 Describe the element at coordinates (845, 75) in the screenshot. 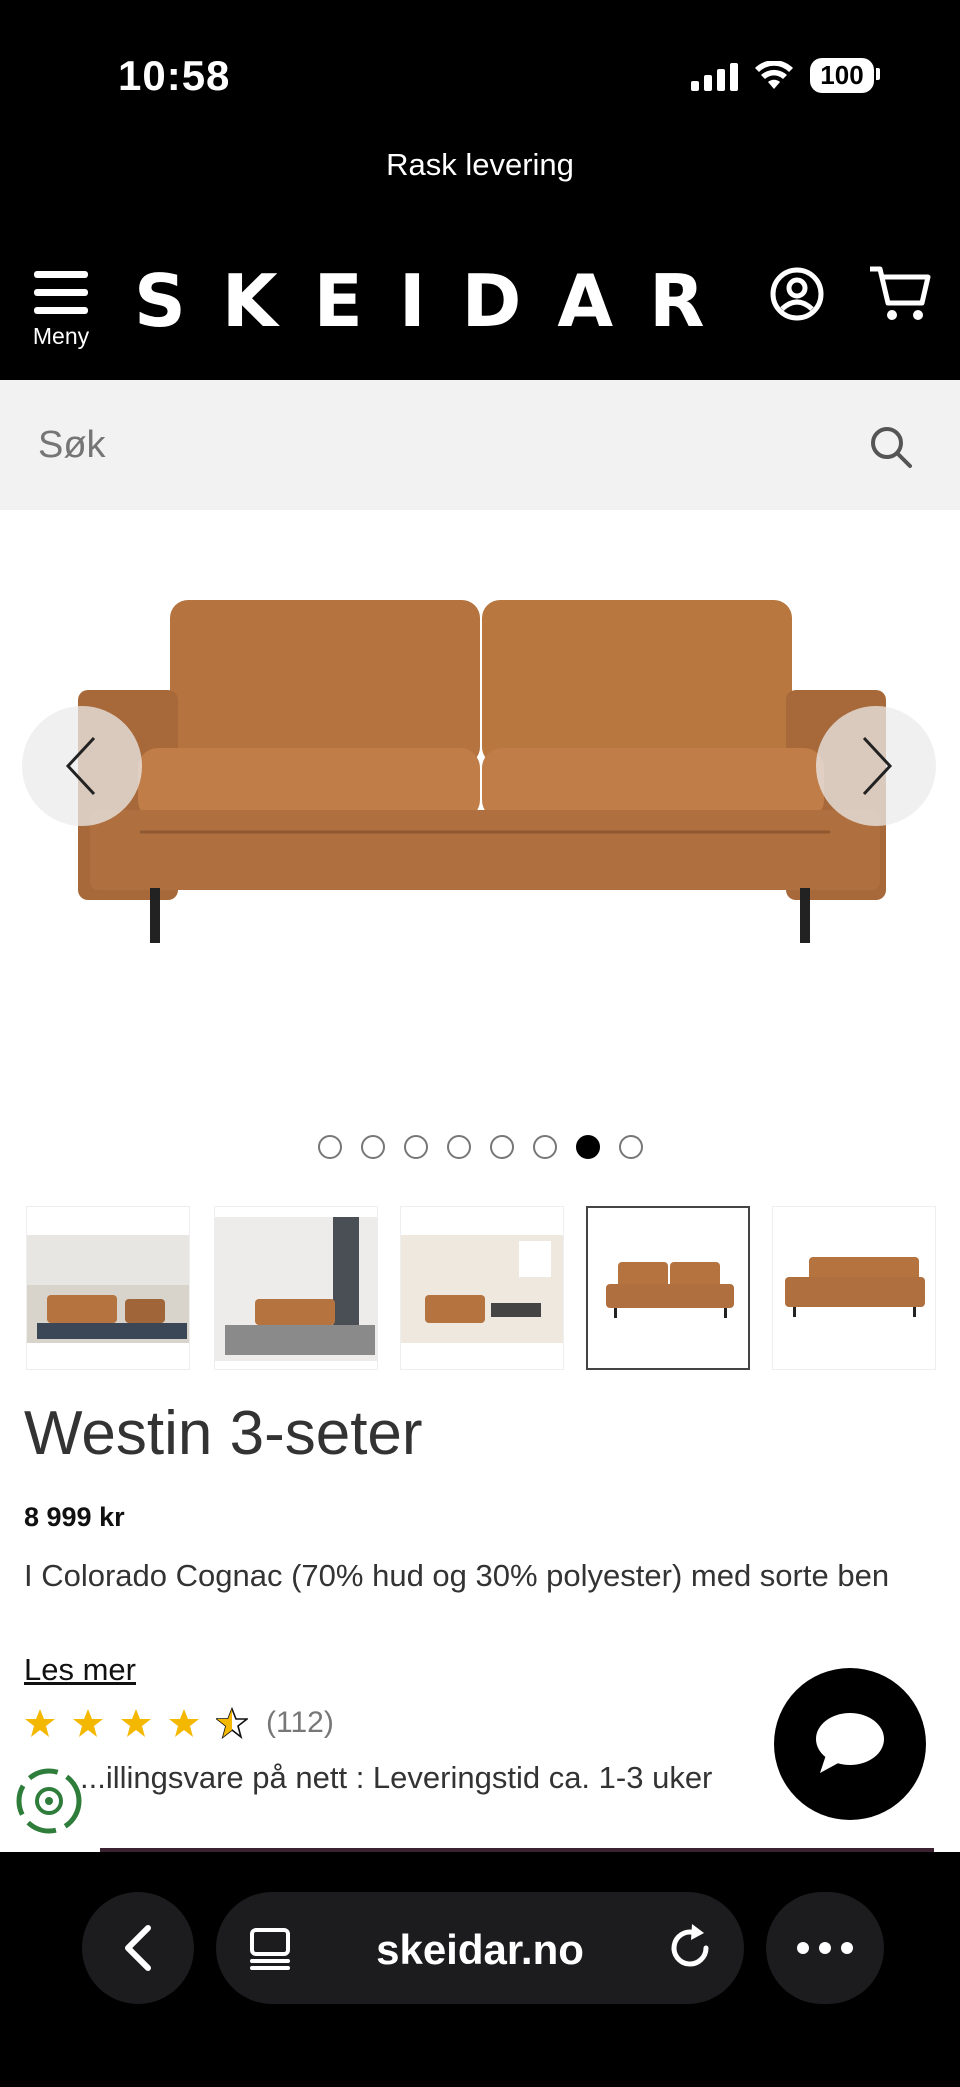

I see `battery-indicator: 100` at that location.